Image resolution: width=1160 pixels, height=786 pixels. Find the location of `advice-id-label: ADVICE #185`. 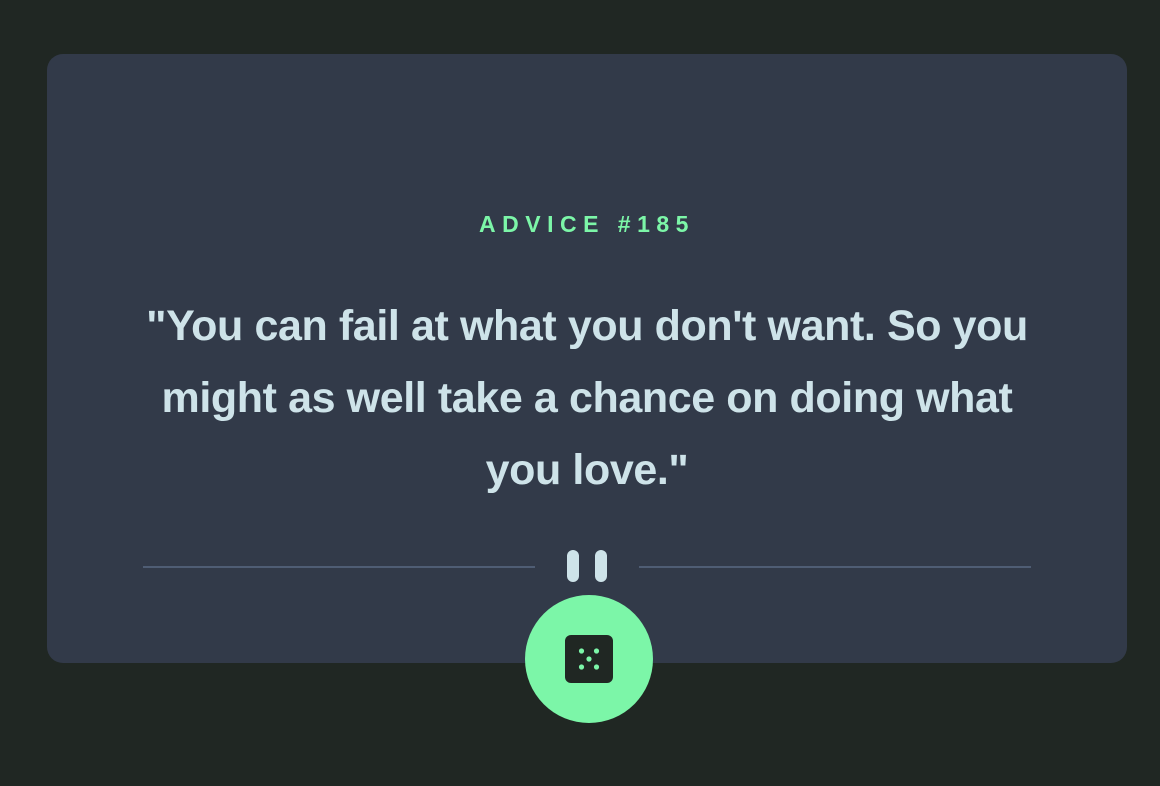

advice-id-label: ADVICE #185 is located at coordinates (587, 224).